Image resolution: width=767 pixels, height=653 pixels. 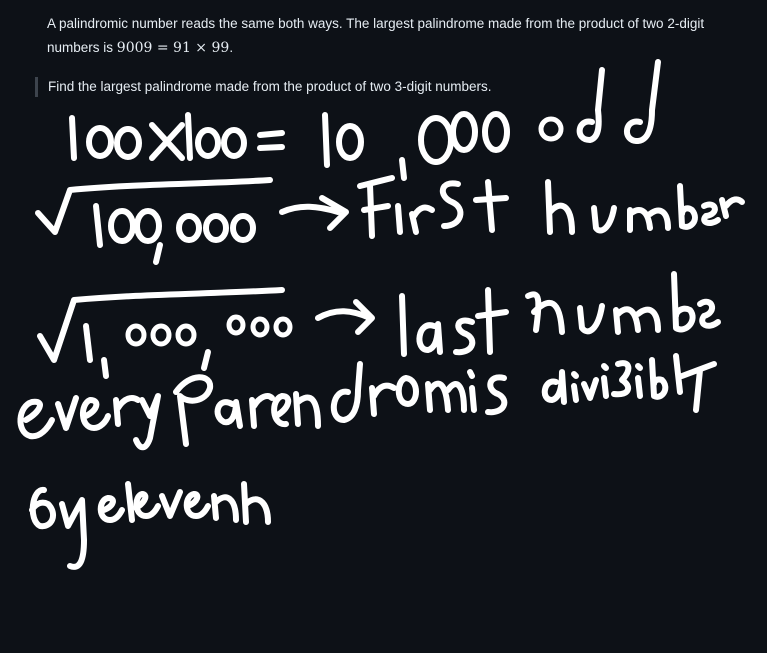 What do you see at coordinates (173, 48) in the screenshot?
I see `problem-math-expression: 9009 = 91 × 99` at bounding box center [173, 48].